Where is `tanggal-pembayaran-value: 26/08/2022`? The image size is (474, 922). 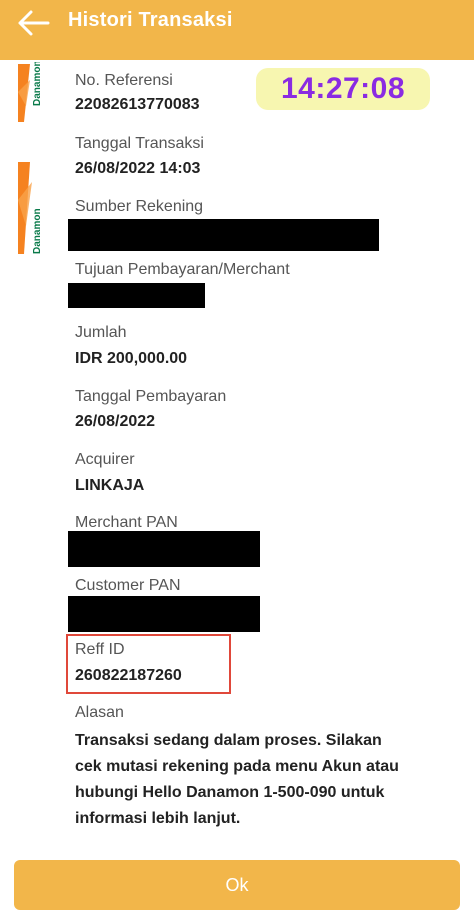
tanggal-pembayaran-value: 26/08/2022 is located at coordinates (115, 421).